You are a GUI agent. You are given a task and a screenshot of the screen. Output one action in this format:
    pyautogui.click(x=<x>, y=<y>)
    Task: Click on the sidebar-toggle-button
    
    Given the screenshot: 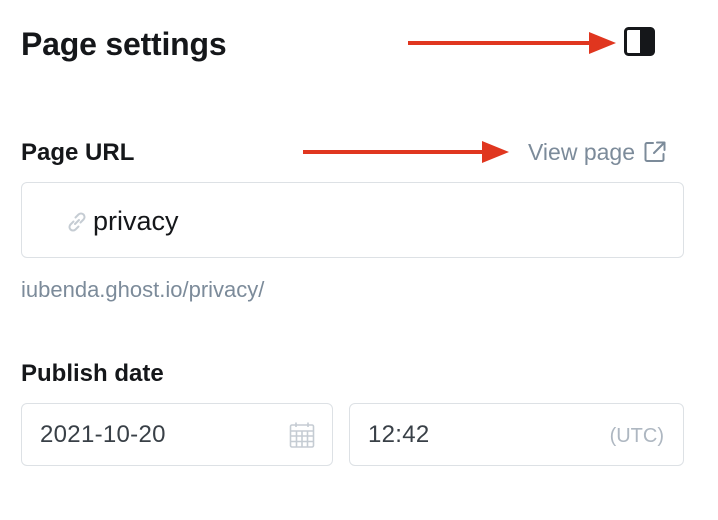 What is the action you would take?
    pyautogui.click(x=639, y=41)
    